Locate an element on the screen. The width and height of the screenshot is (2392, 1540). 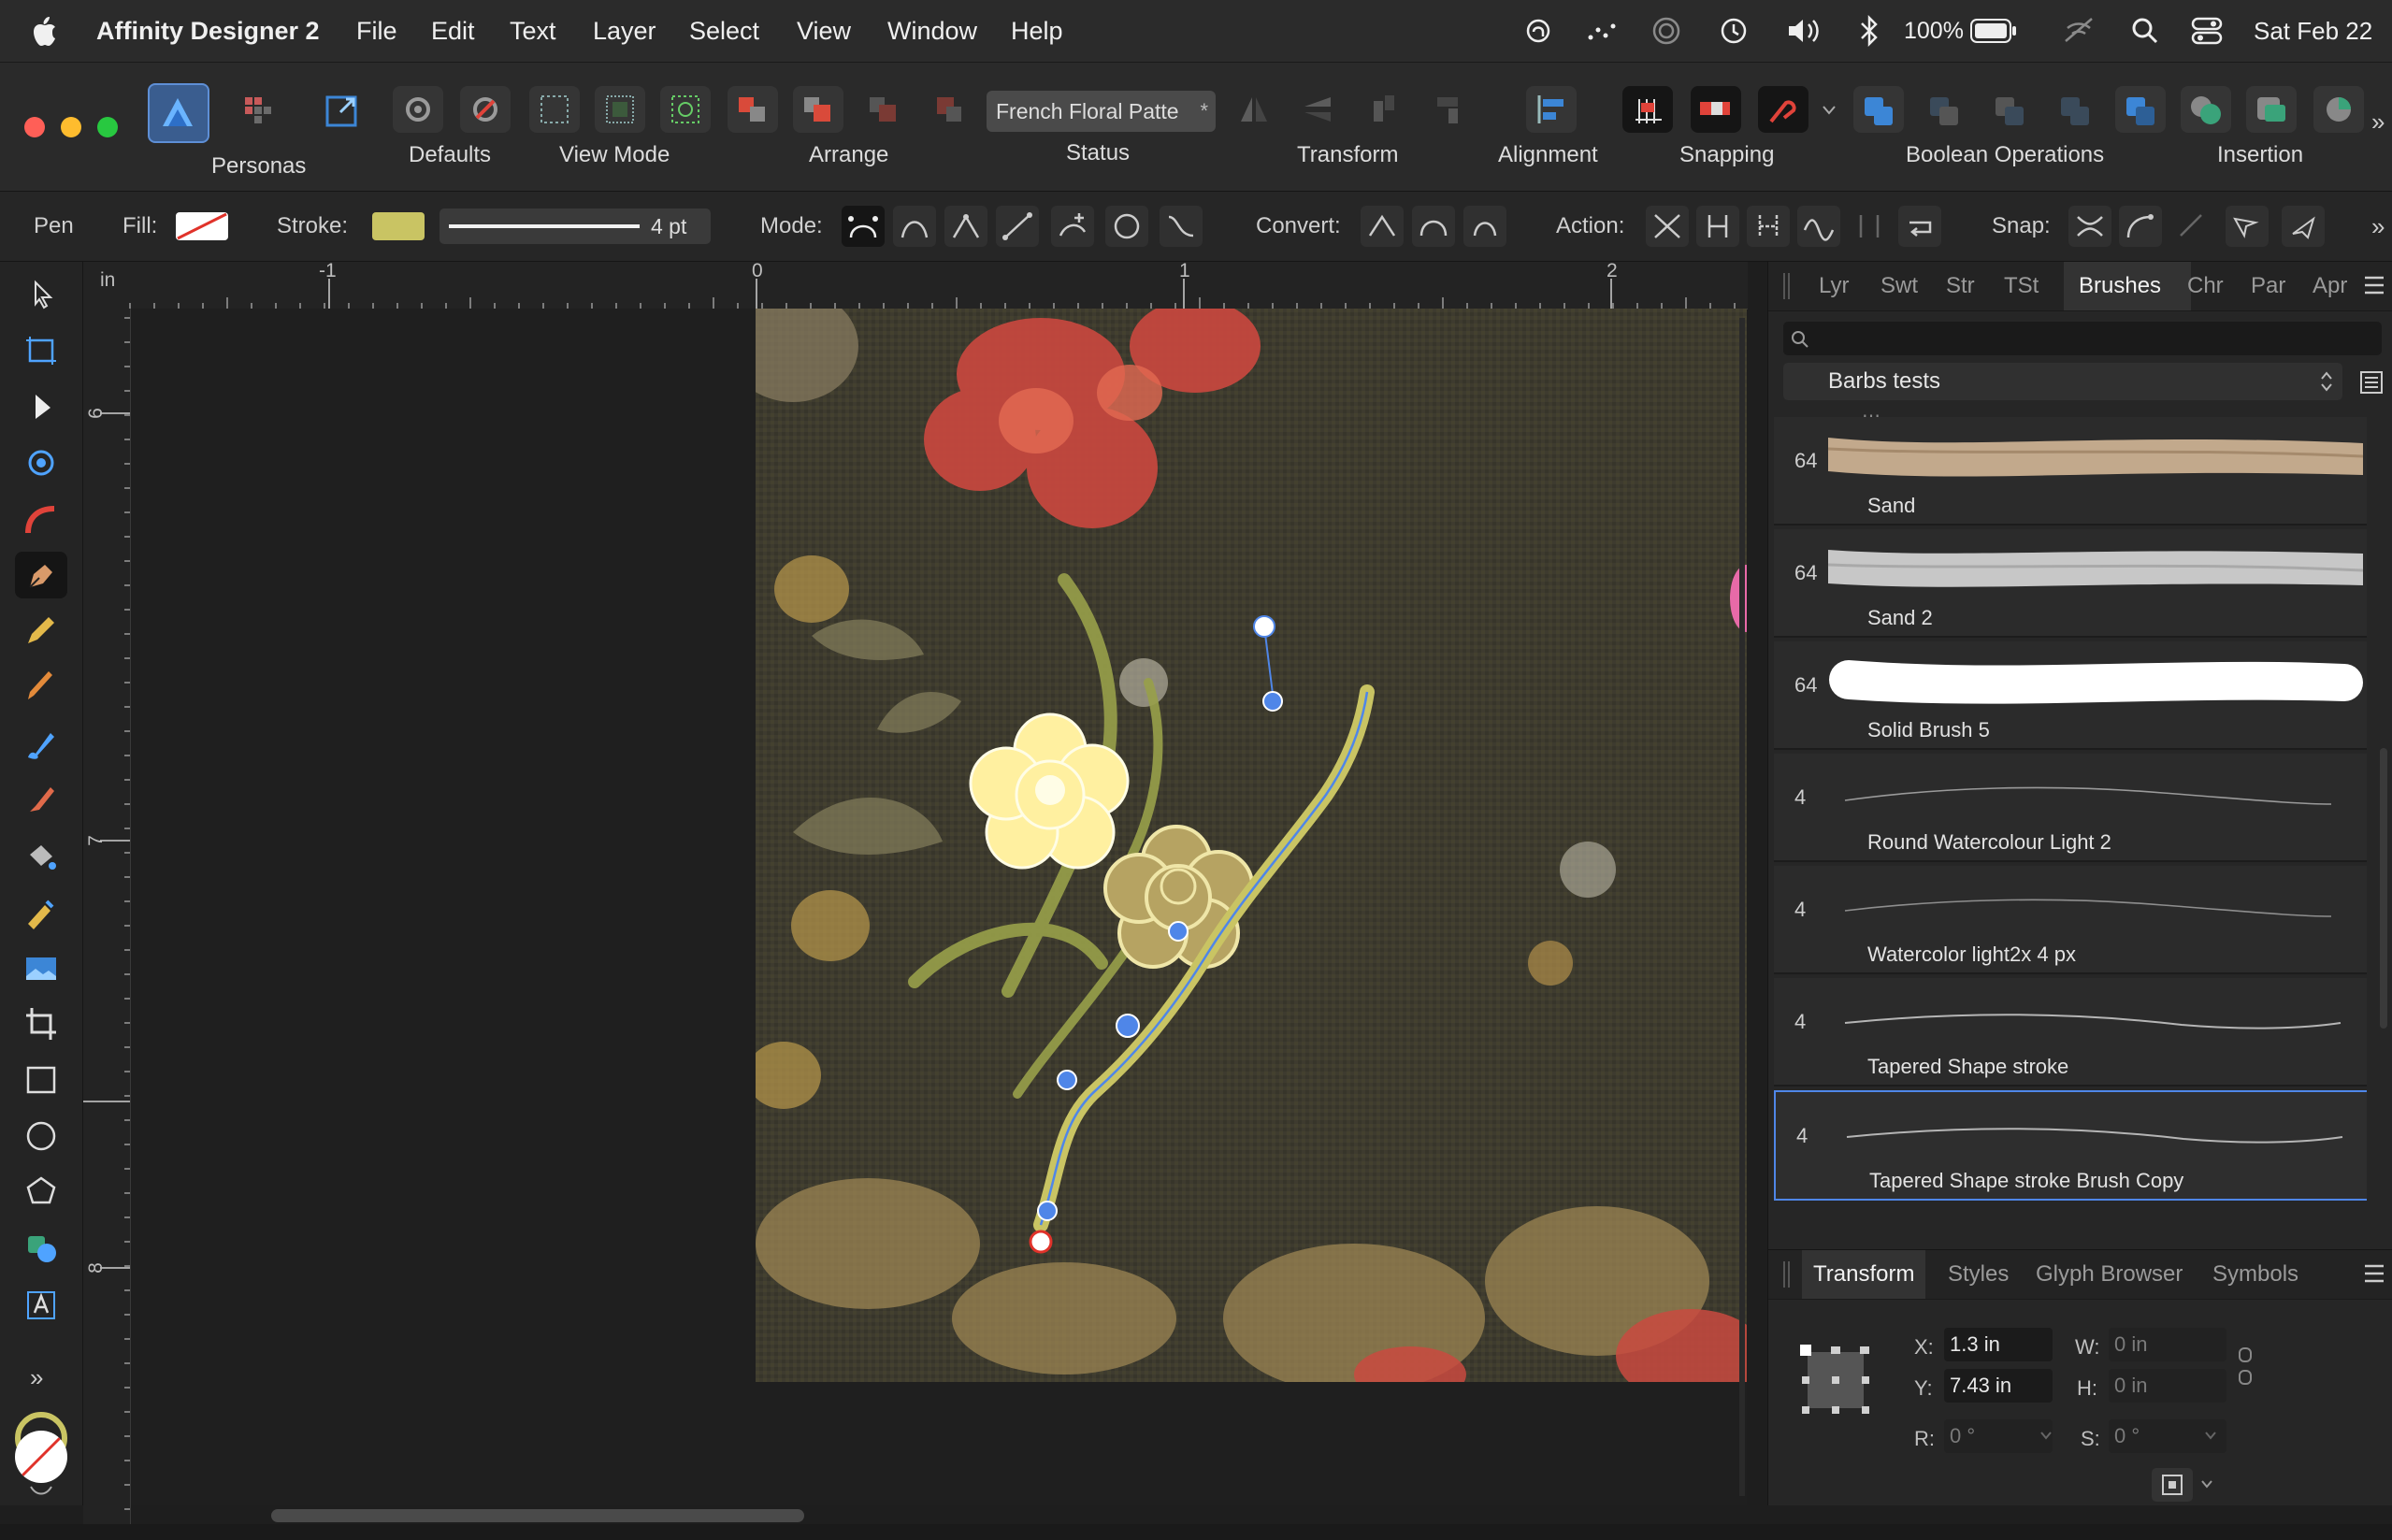
brush-item-tapered-shape-copy: 4 Tapered Shape stroke Brush Copy is located at coordinates (2070, 1145).